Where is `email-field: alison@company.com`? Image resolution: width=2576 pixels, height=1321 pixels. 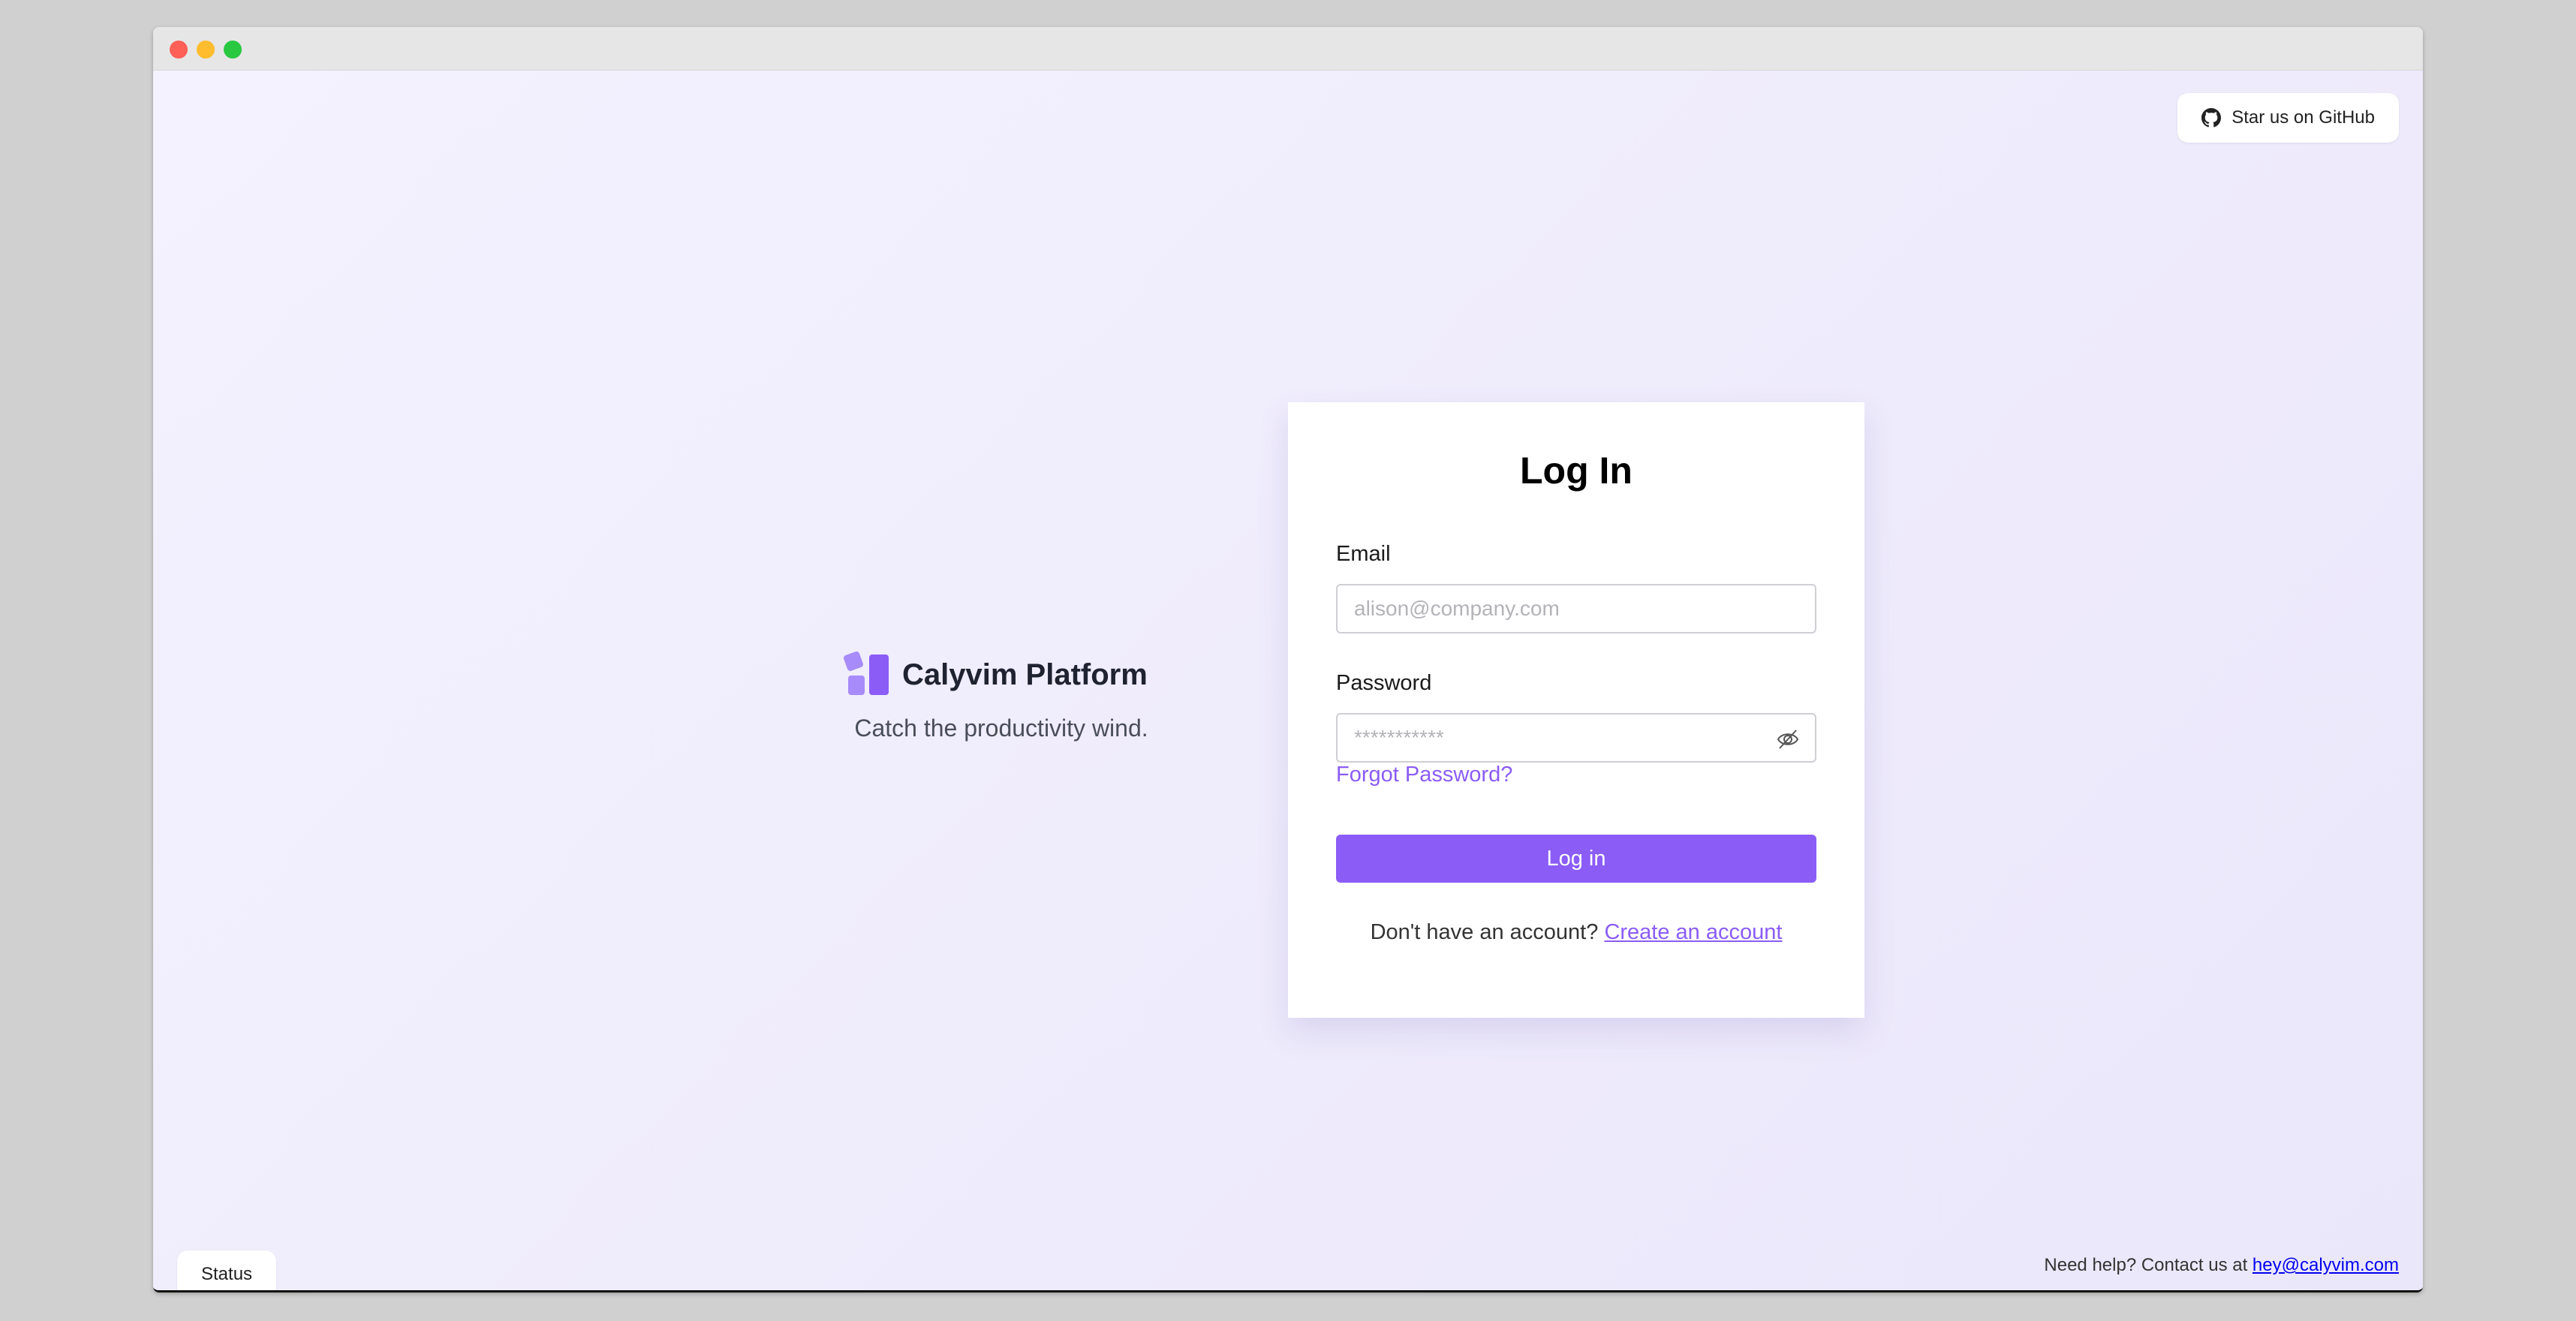
email-field: alison@company.com is located at coordinates (1576, 608).